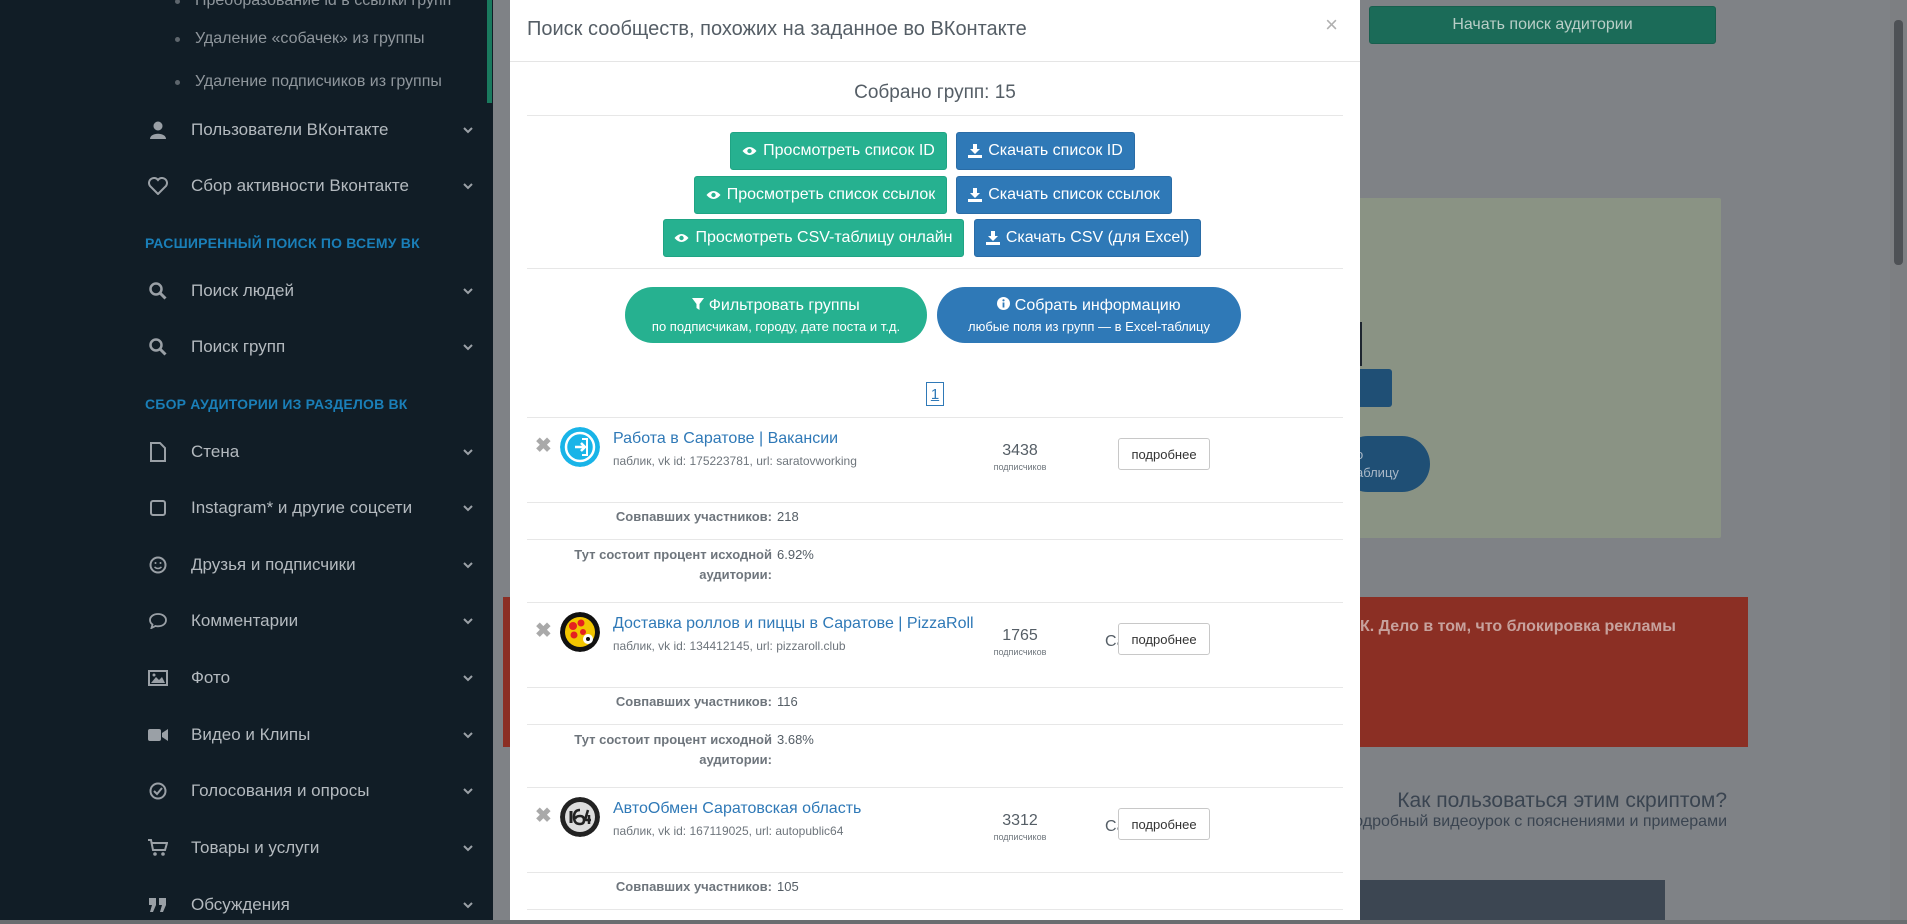 The height and width of the screenshot is (924, 1907). What do you see at coordinates (158, 347) in the screenshot?
I see `search-icon` at bounding box center [158, 347].